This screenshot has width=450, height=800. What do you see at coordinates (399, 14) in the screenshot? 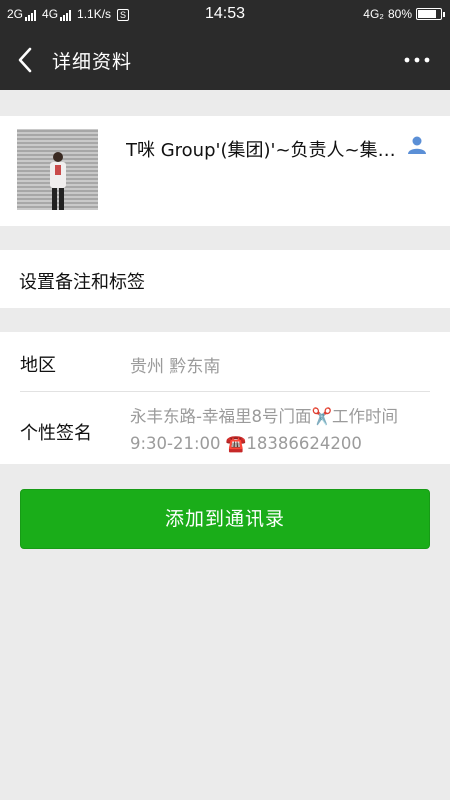
I see `battery-percent: 80%` at bounding box center [399, 14].